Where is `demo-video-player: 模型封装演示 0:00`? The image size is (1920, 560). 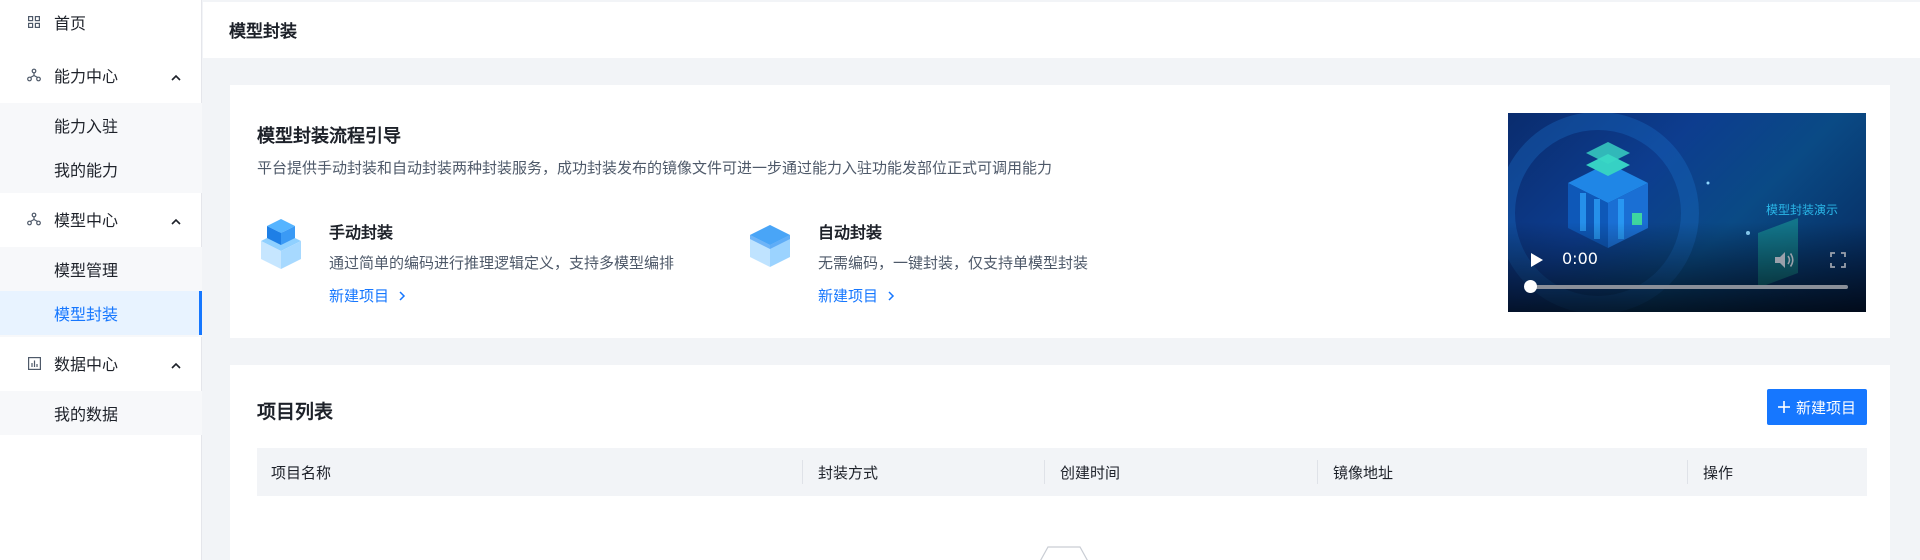
demo-video-player: 模型封装演示 0:00 is located at coordinates (1687, 212).